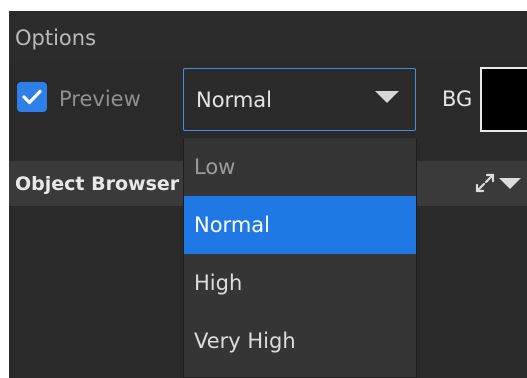 The height and width of the screenshot is (378, 527). What do you see at coordinates (300, 167) in the screenshot?
I see `dropdown-option-low: Low` at bounding box center [300, 167].